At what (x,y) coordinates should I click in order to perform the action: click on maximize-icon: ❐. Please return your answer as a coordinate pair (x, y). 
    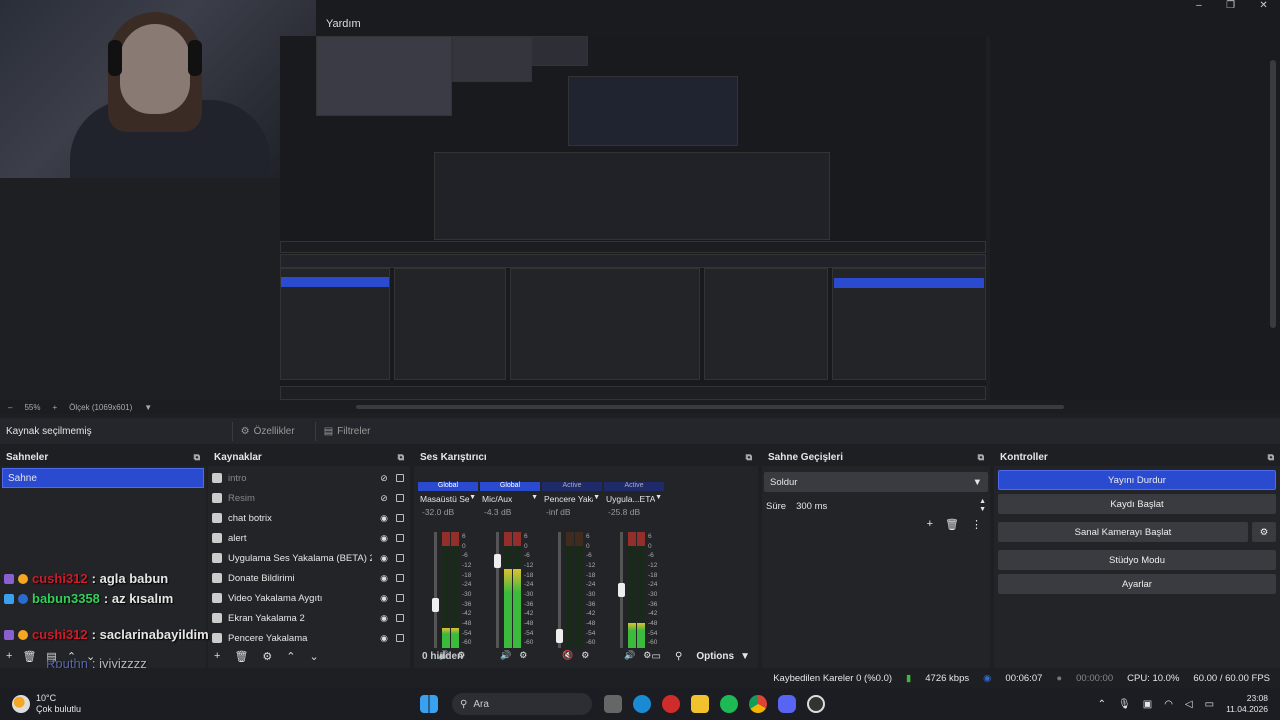
    Looking at the image, I should click on (1230, 8).